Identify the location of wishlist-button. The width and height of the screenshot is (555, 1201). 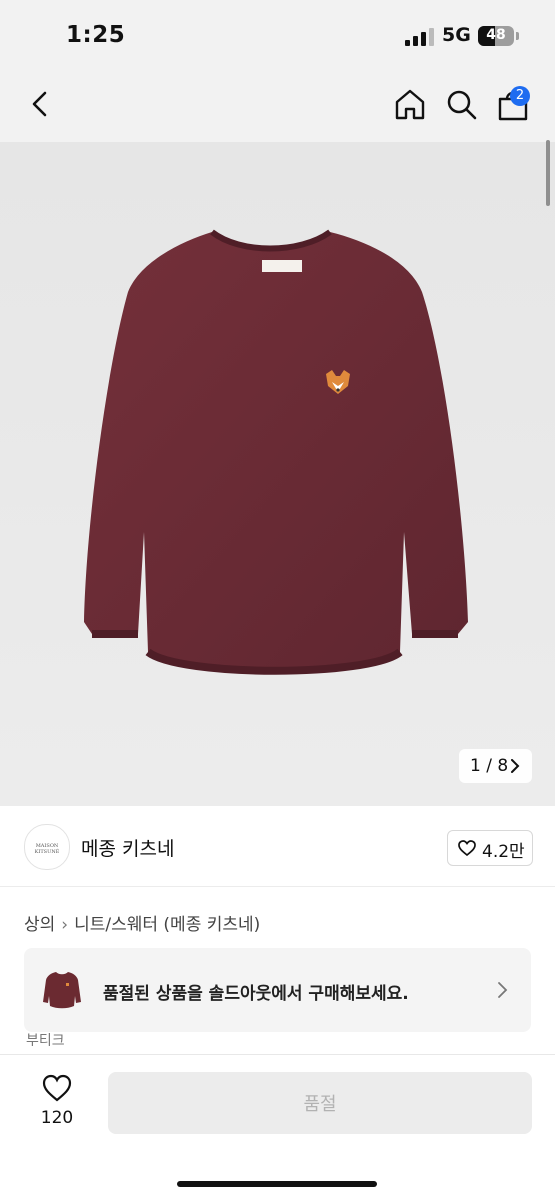
(57, 1090).